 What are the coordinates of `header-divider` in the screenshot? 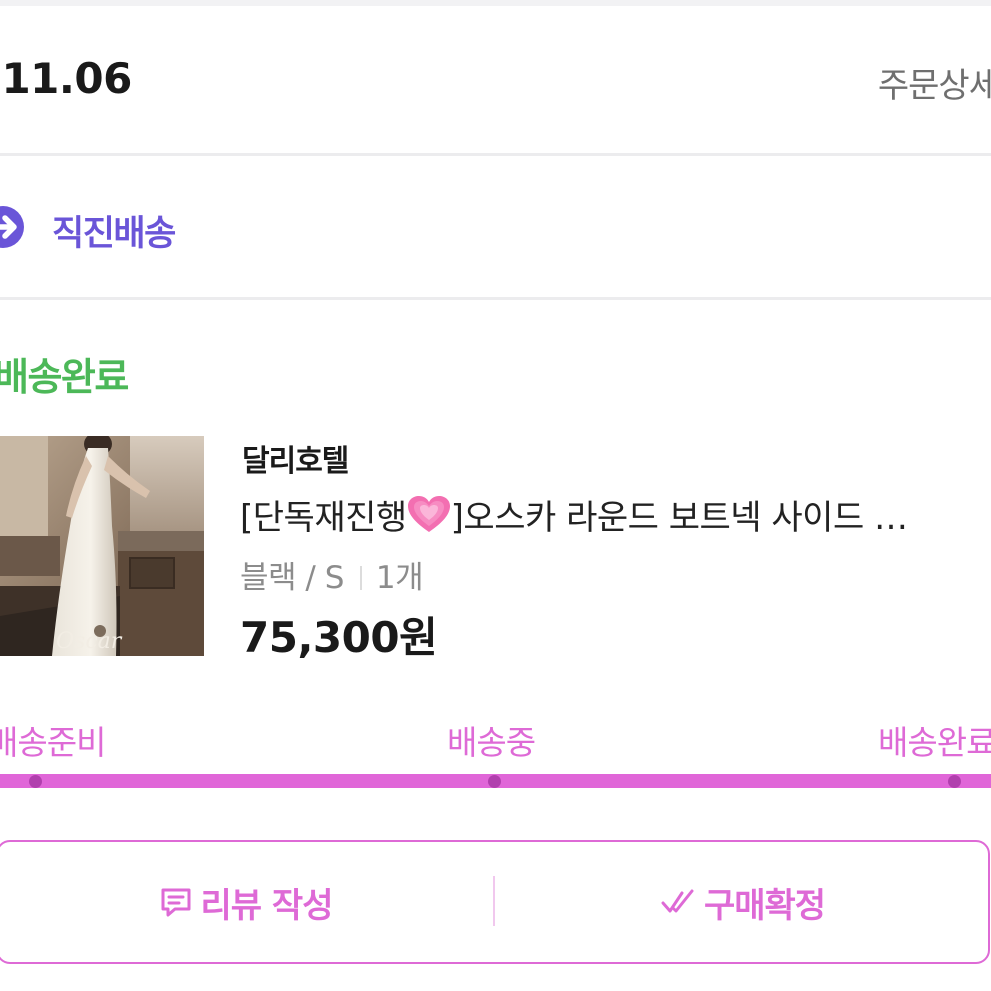 It's located at (495, 154).